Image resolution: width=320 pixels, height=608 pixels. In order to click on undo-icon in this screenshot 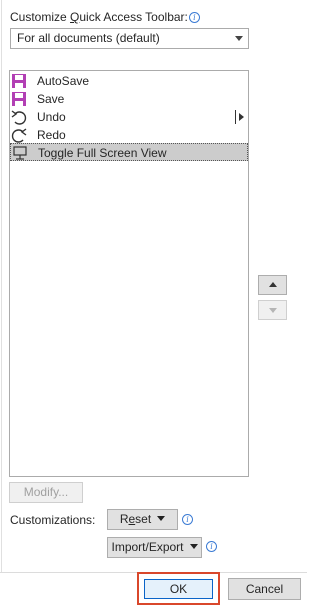, I will do `click(19, 117)`.